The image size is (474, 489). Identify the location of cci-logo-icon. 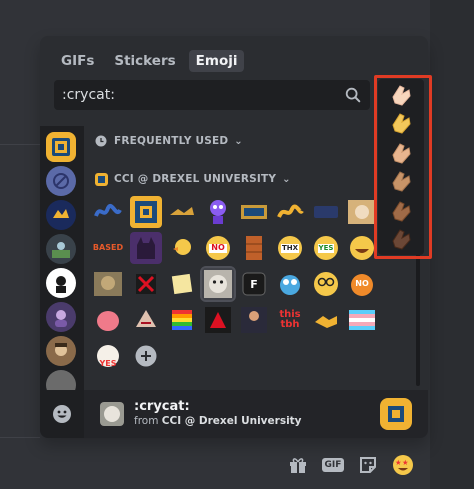
(61, 147).